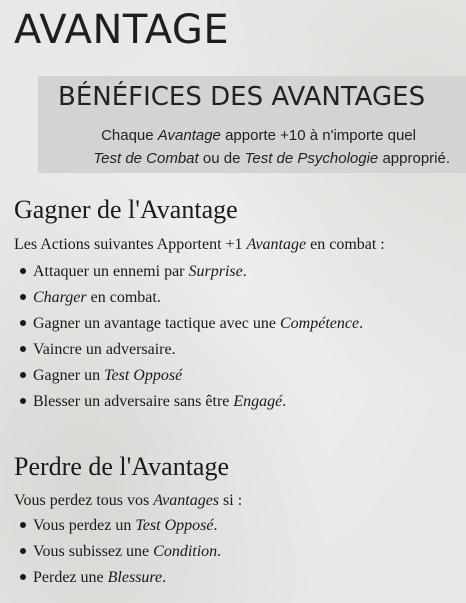  What do you see at coordinates (186, 500) in the screenshot?
I see `lose-intro-b: Avantages` at bounding box center [186, 500].